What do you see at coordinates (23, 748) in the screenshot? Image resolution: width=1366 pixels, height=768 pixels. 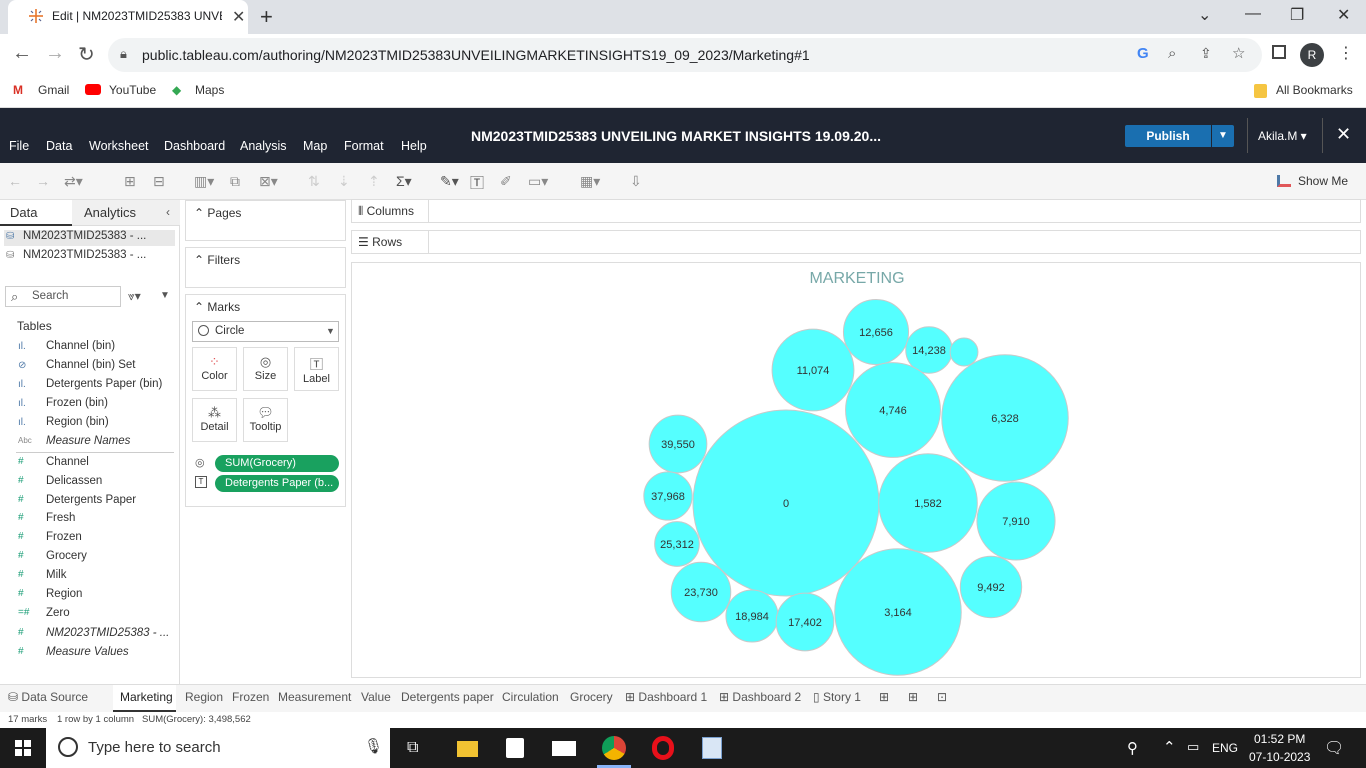 I see `windows-start-icon` at bounding box center [23, 748].